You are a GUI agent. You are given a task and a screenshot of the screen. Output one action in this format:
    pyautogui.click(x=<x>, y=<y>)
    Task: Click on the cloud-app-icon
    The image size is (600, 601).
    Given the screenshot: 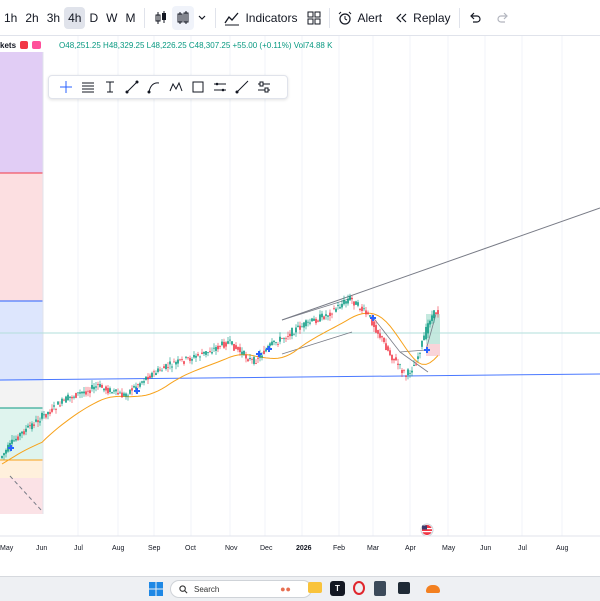 What is the action you would take?
    pyautogui.click(x=433, y=589)
    